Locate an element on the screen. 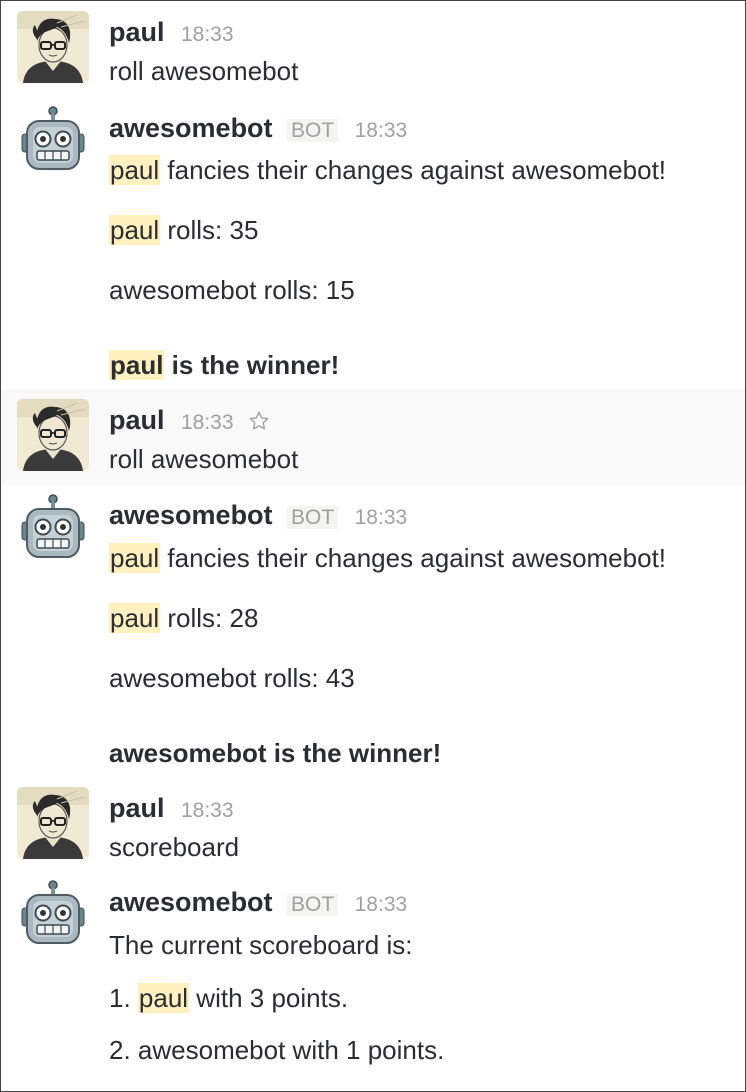 Image resolution: width=746 pixels, height=1092 pixels. message-text: awesomebot rolls: 15 is located at coordinates (232, 290).